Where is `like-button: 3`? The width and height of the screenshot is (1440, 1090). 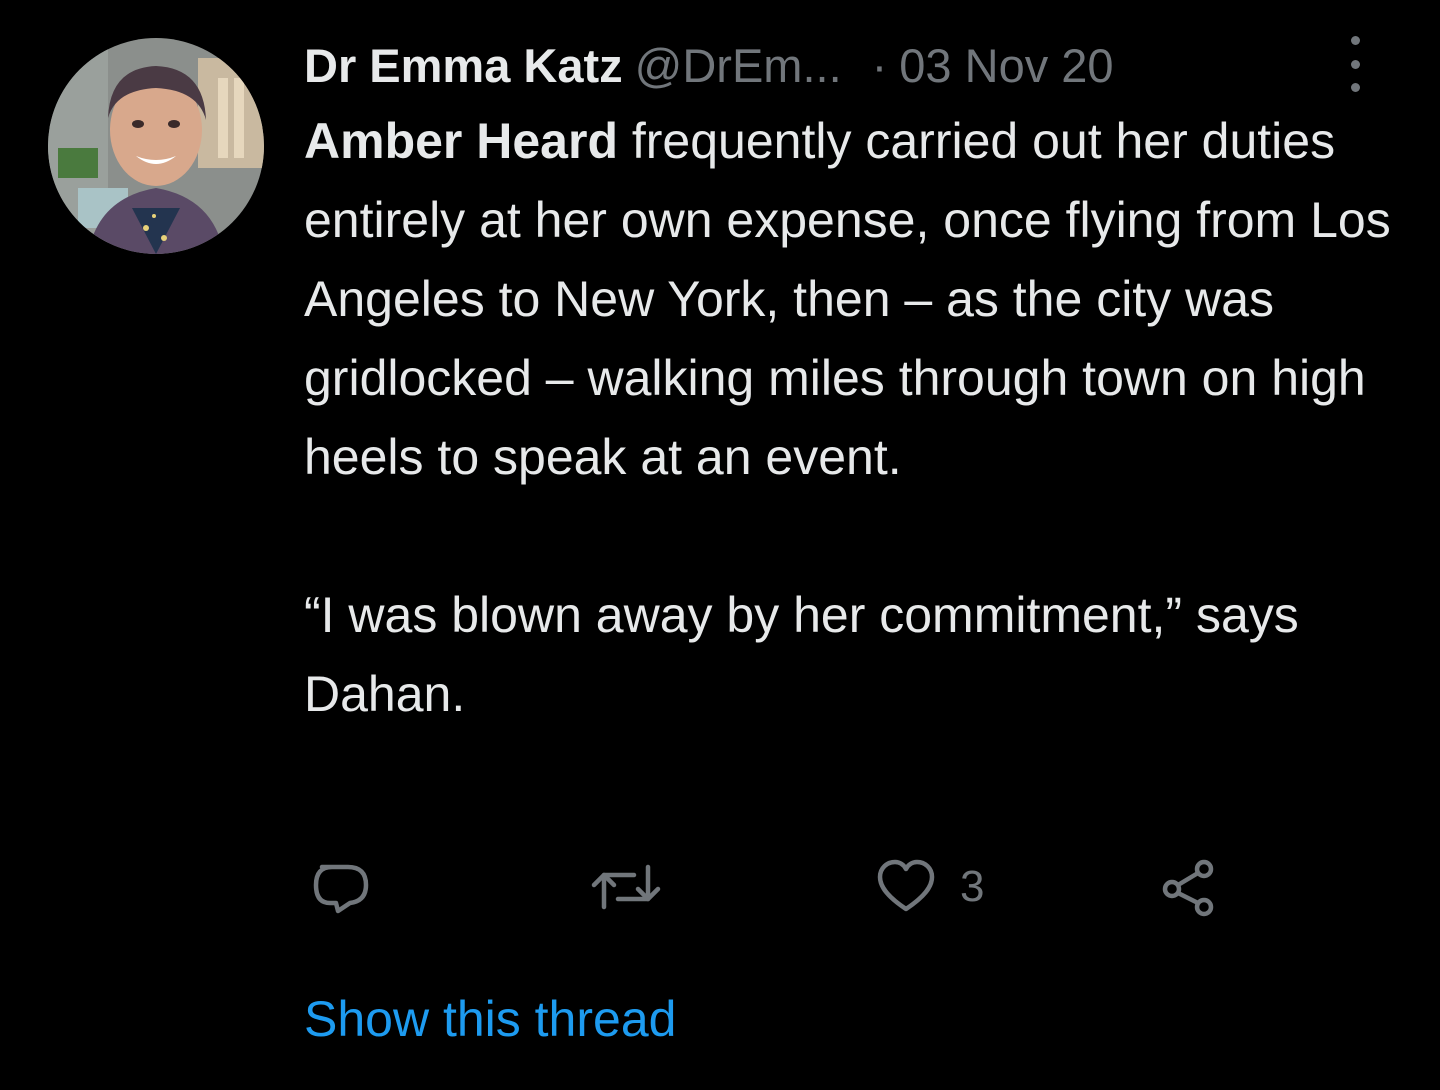 like-button: 3 is located at coordinates (929, 887).